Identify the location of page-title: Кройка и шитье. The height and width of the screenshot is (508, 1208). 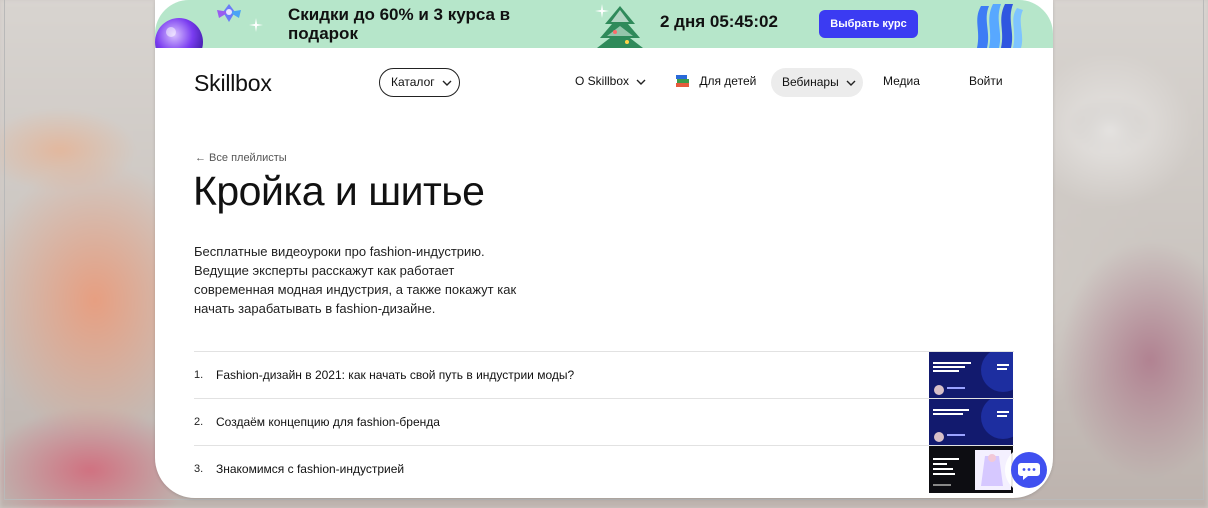
(339, 191).